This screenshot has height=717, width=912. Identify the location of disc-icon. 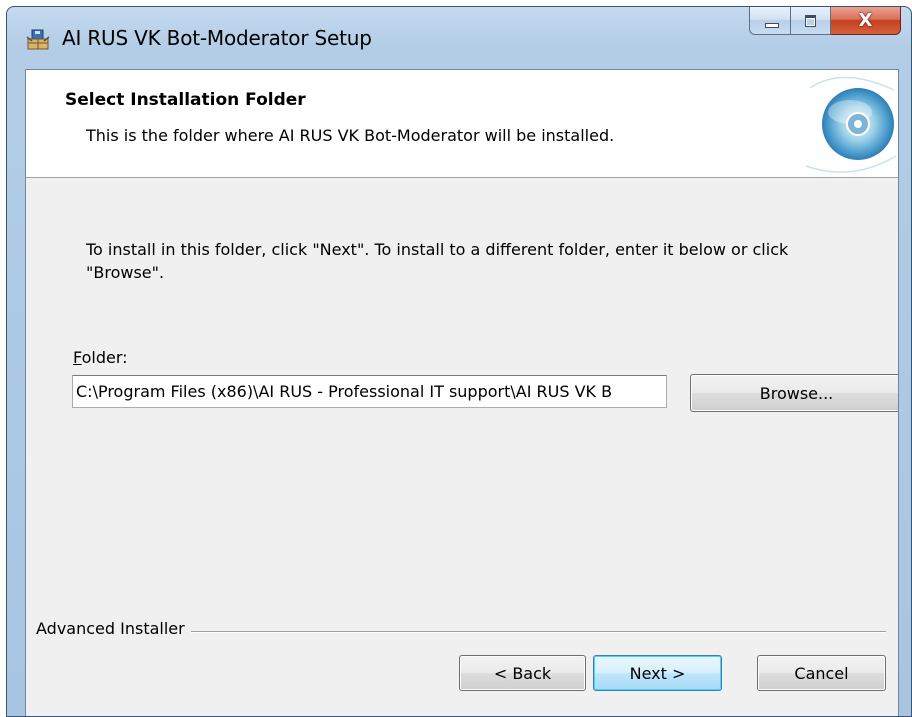
(850, 123).